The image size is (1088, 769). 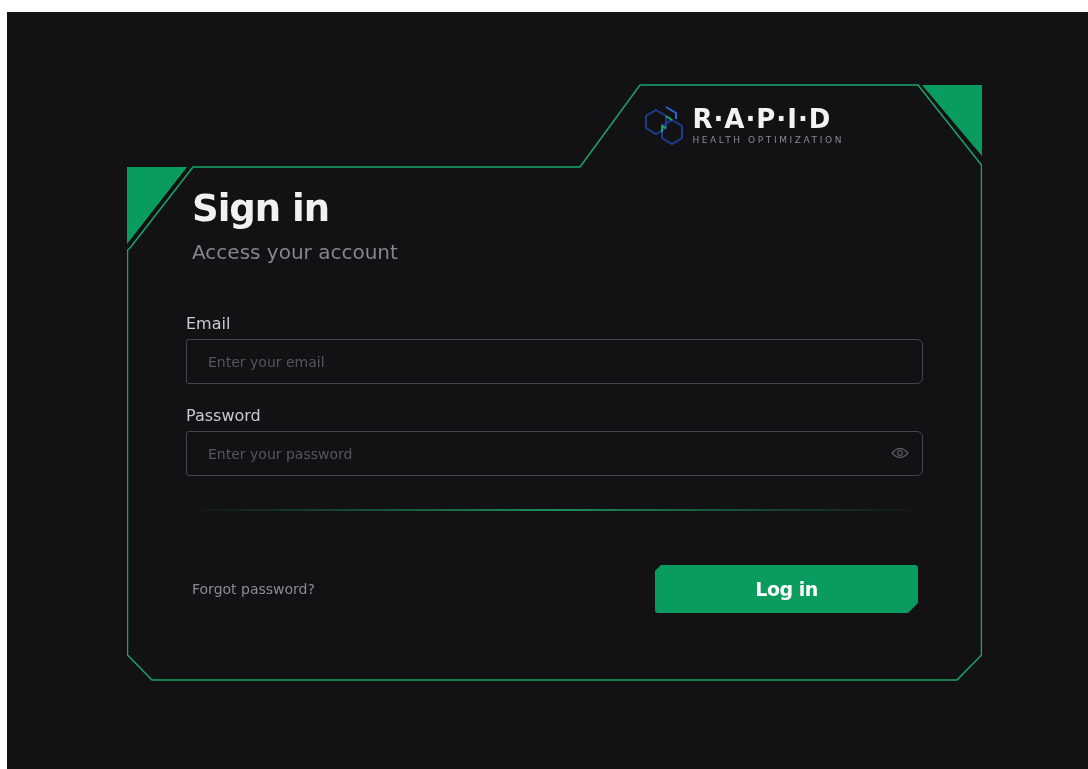 I want to click on input-field: Enter your password, so click(x=554, y=453).